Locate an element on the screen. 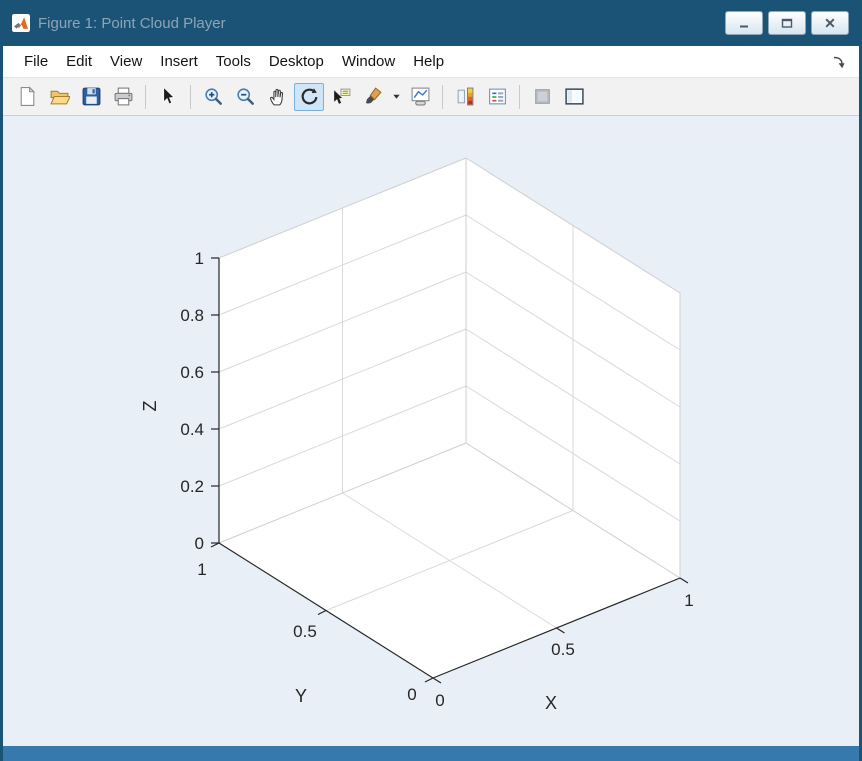 Image resolution: width=862 pixels, height=761 pixels. colorbar-icon is located at coordinates (465, 96).